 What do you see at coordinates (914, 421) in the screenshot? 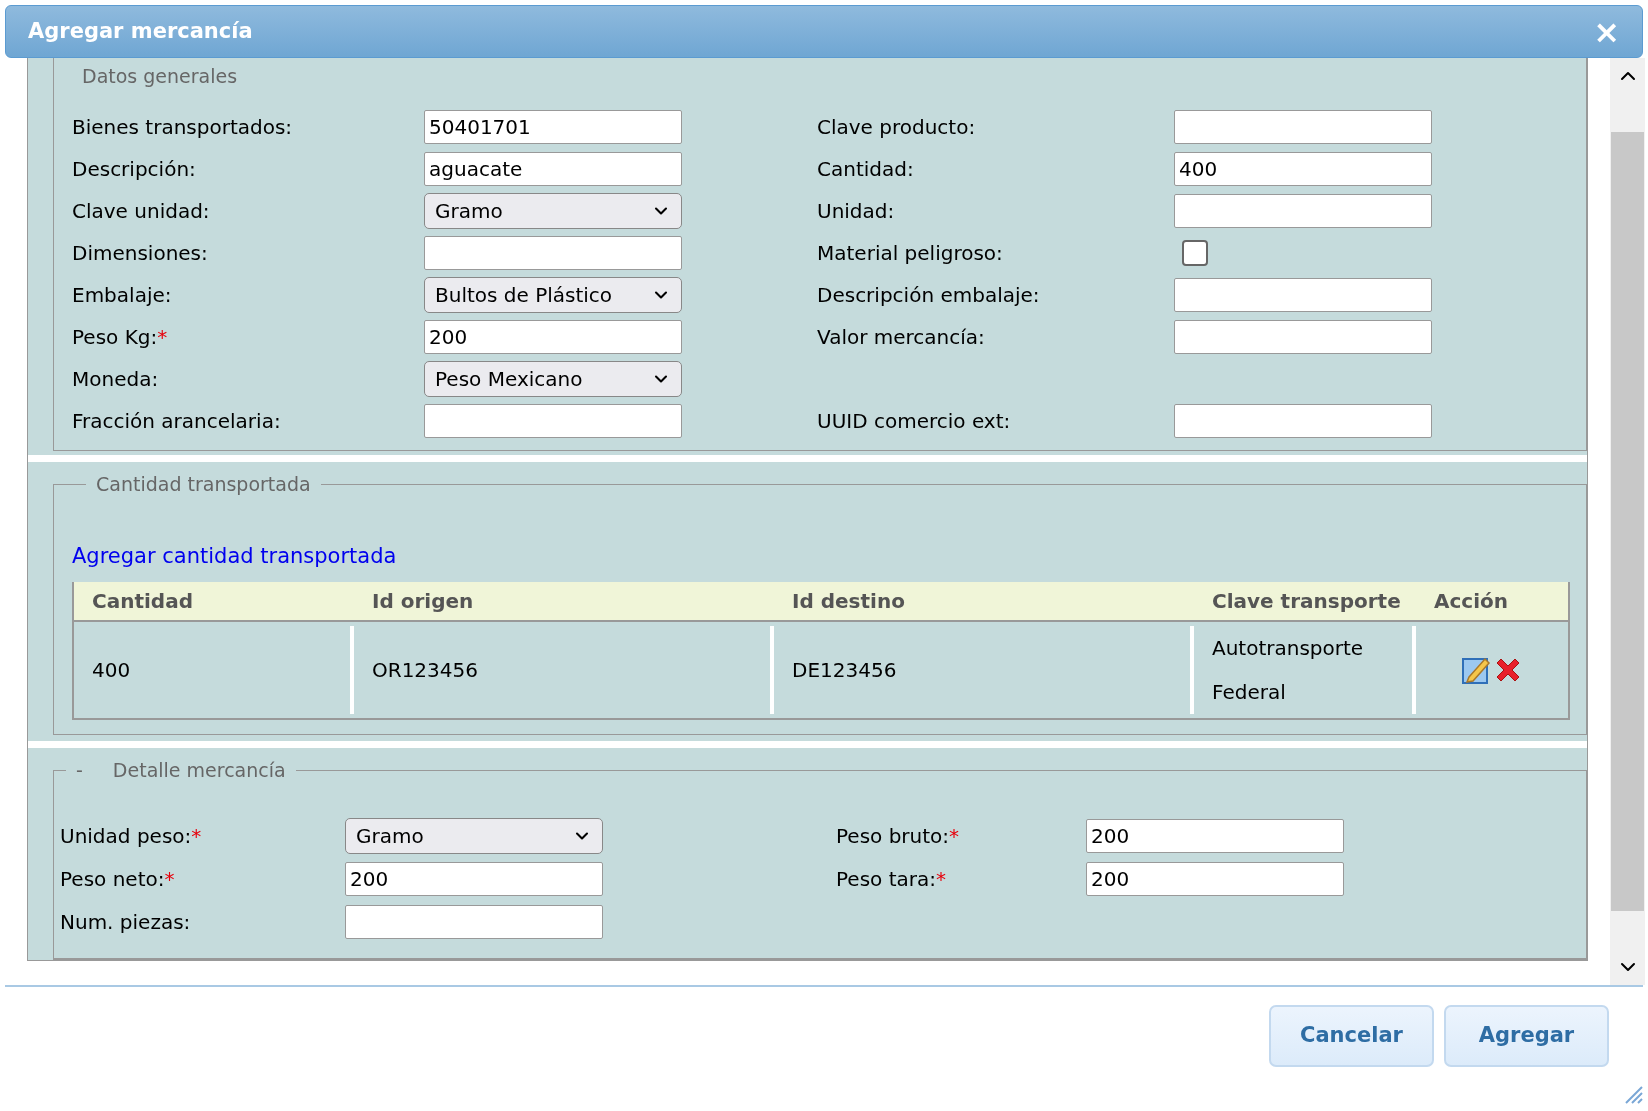
I see `field-label: UUID comercio ext:` at bounding box center [914, 421].